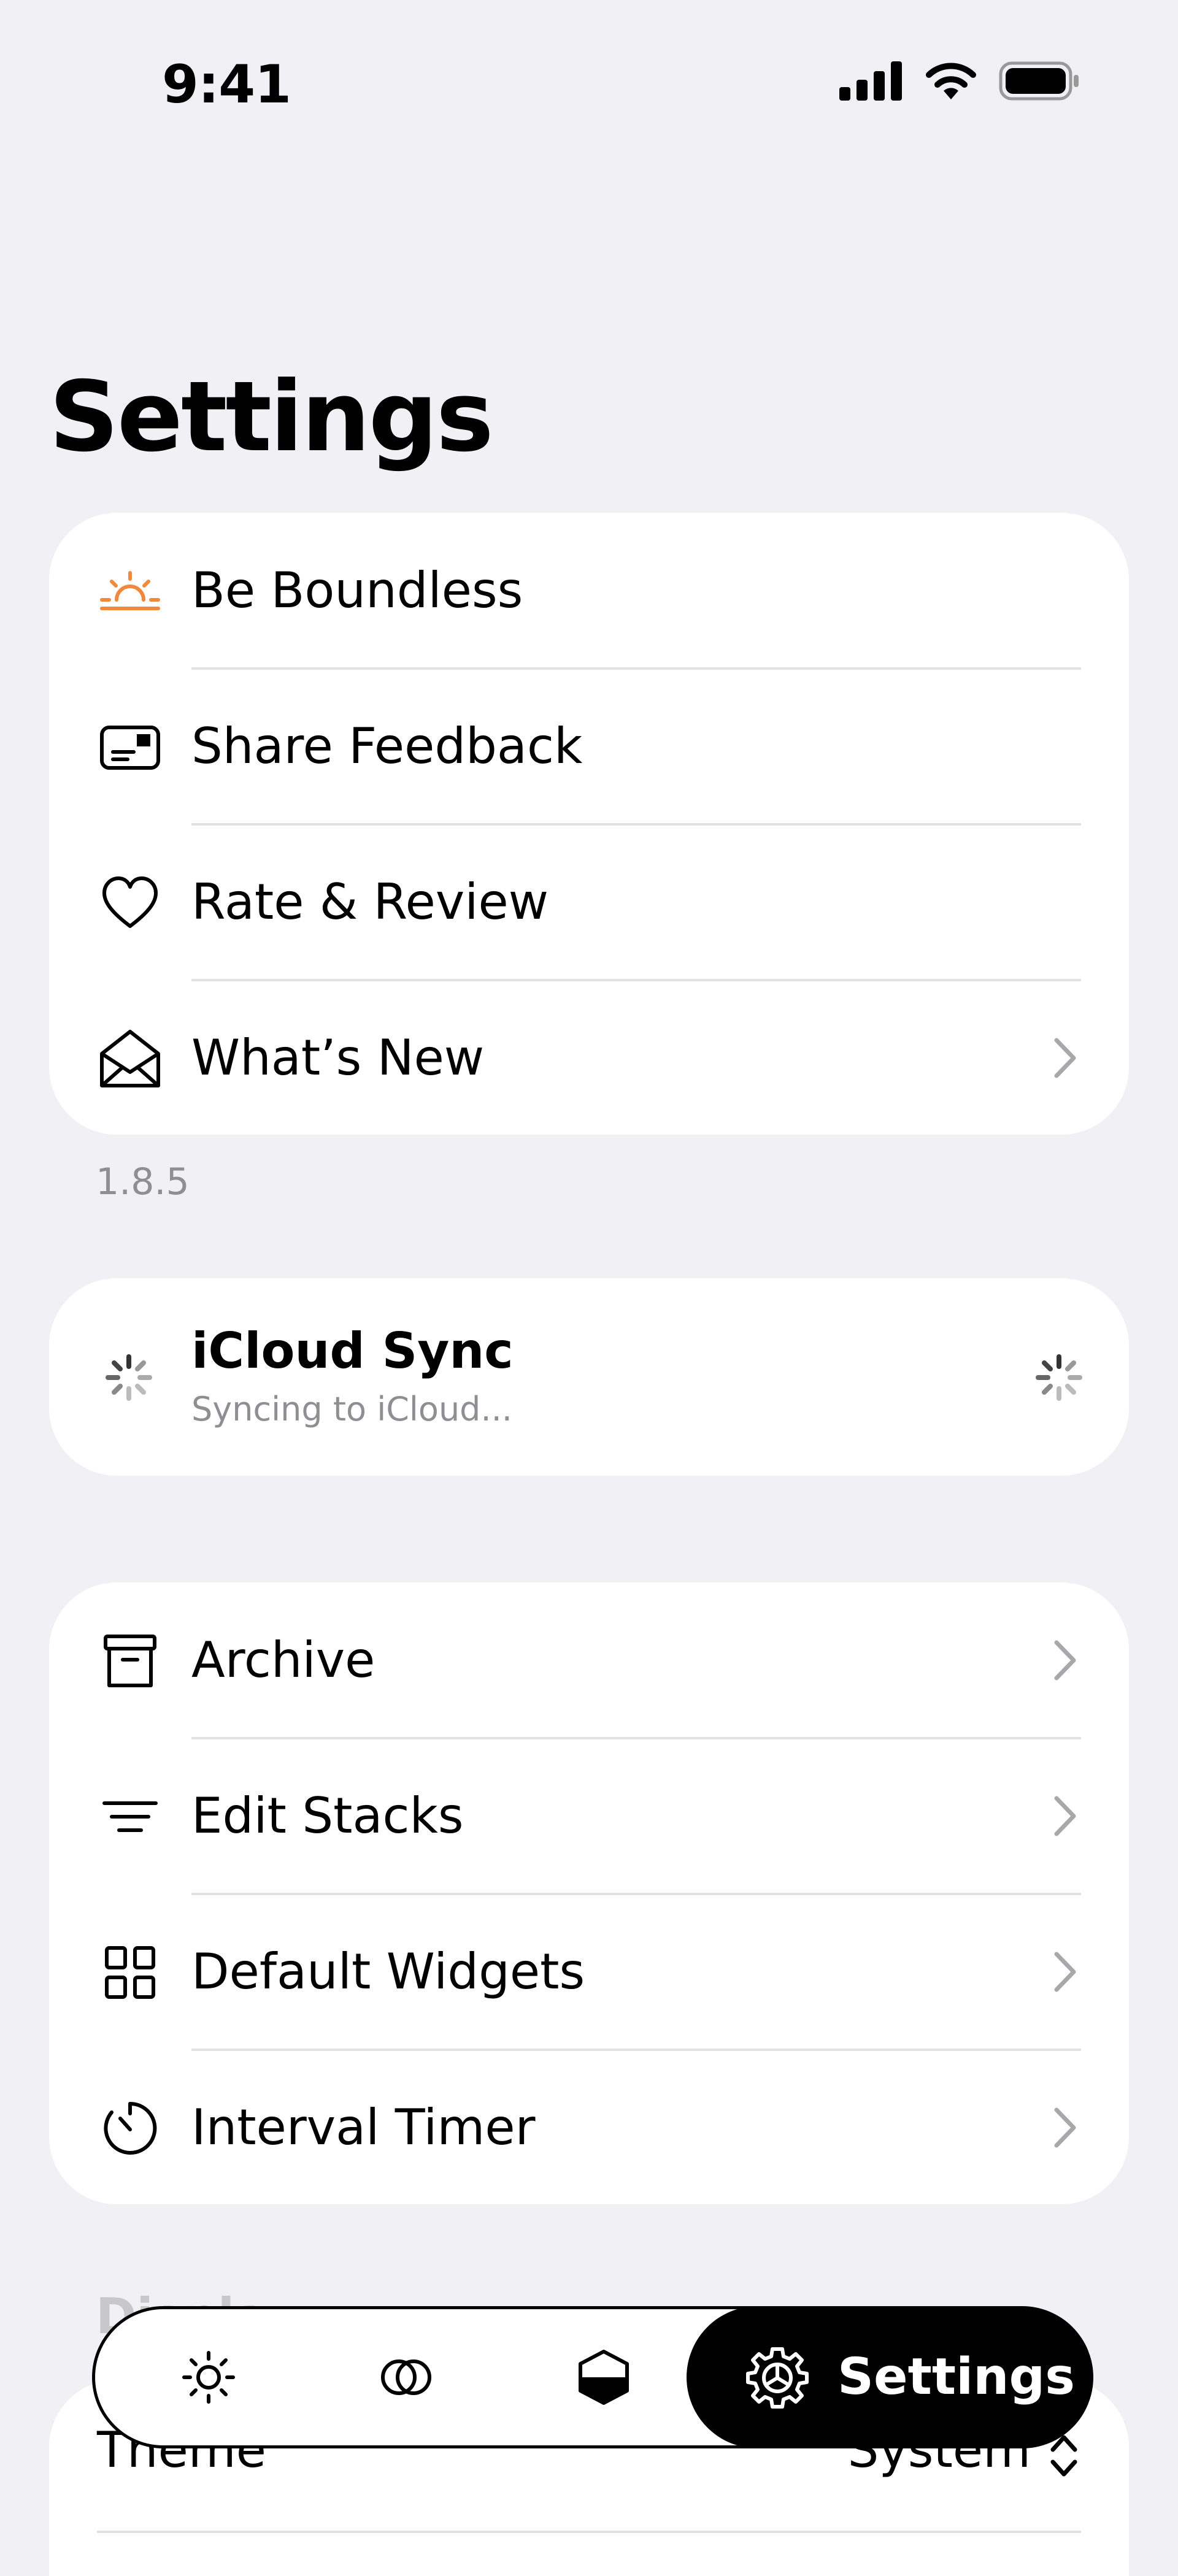  What do you see at coordinates (1039, 81) in the screenshot?
I see `battery-icon` at bounding box center [1039, 81].